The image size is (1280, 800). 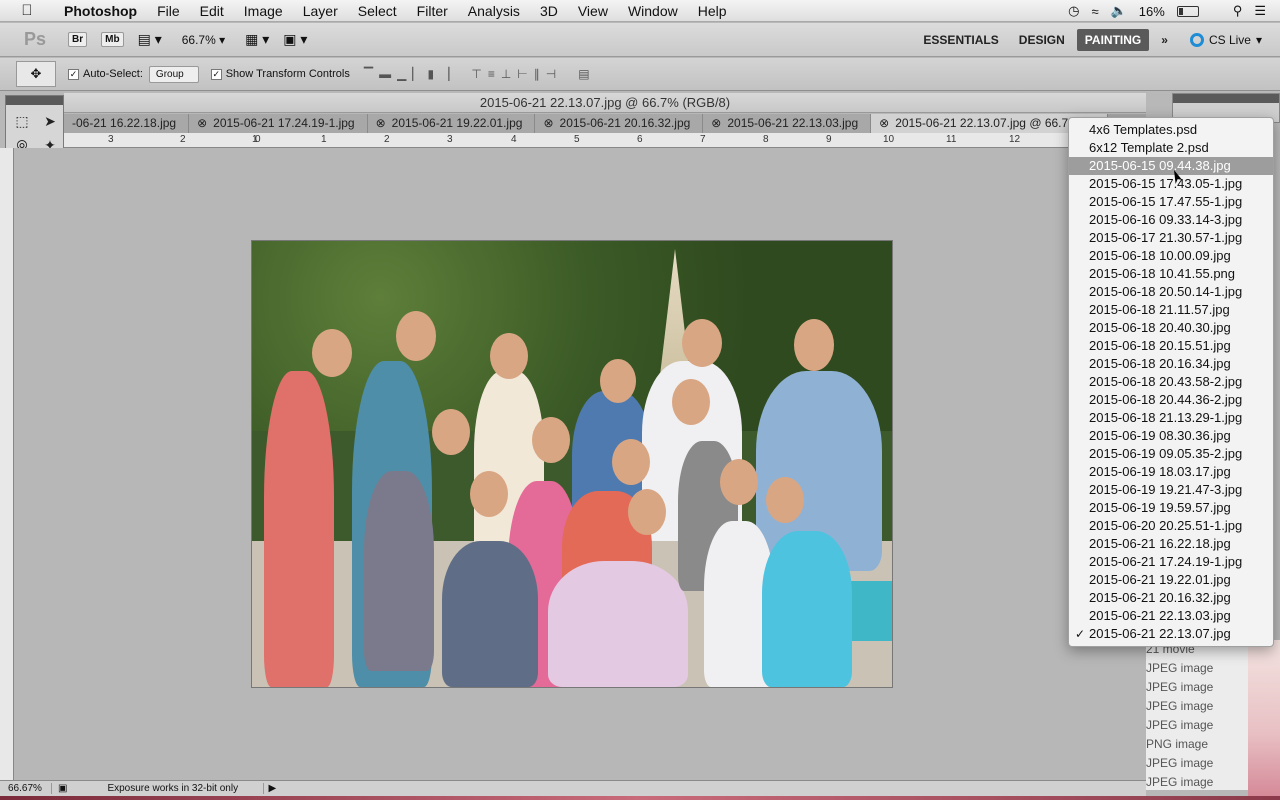 I want to click on menu-item-document: 2015-06-15 17.47.55-1.jpg, so click(x=1171, y=202).